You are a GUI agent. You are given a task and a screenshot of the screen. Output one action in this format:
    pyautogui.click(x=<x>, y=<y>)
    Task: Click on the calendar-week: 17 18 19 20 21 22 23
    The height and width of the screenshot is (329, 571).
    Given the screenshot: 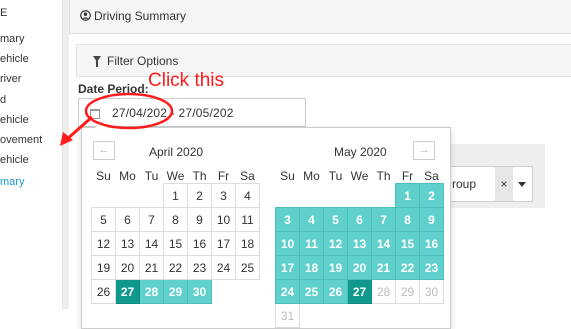 What is the action you would take?
    pyautogui.click(x=359, y=267)
    